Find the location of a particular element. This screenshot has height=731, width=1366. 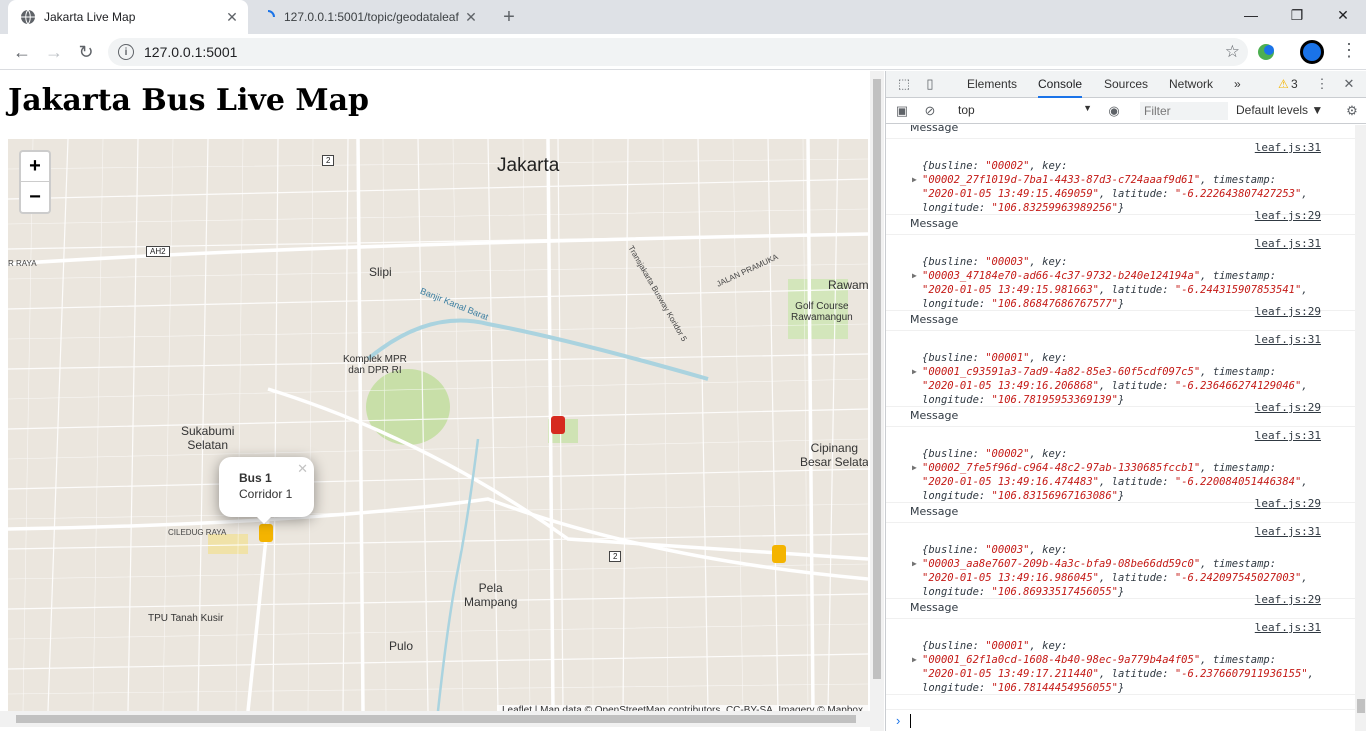

page-vertical-scrollbar is located at coordinates (877, 401).